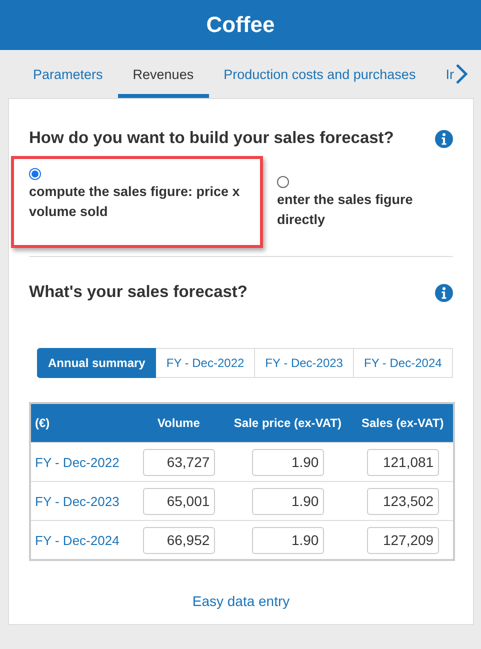 The image size is (481, 649). I want to click on section-title: How do you want to build your sales forecast?, so click(211, 138).